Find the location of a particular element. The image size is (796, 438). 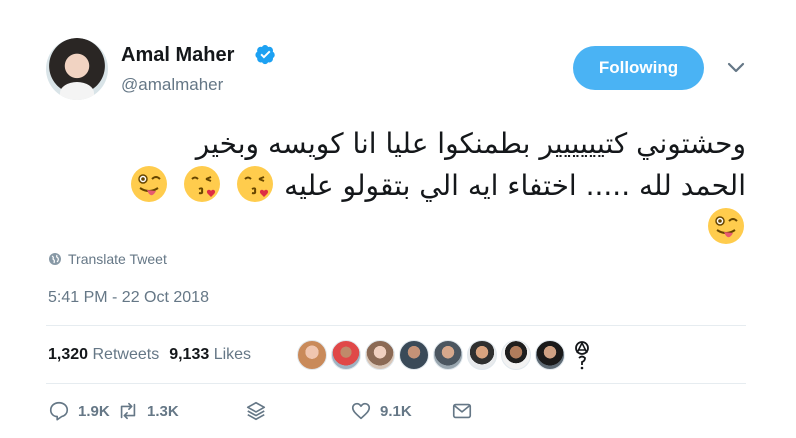

translate-tweet-link: Translate Tweet is located at coordinates (107, 259).